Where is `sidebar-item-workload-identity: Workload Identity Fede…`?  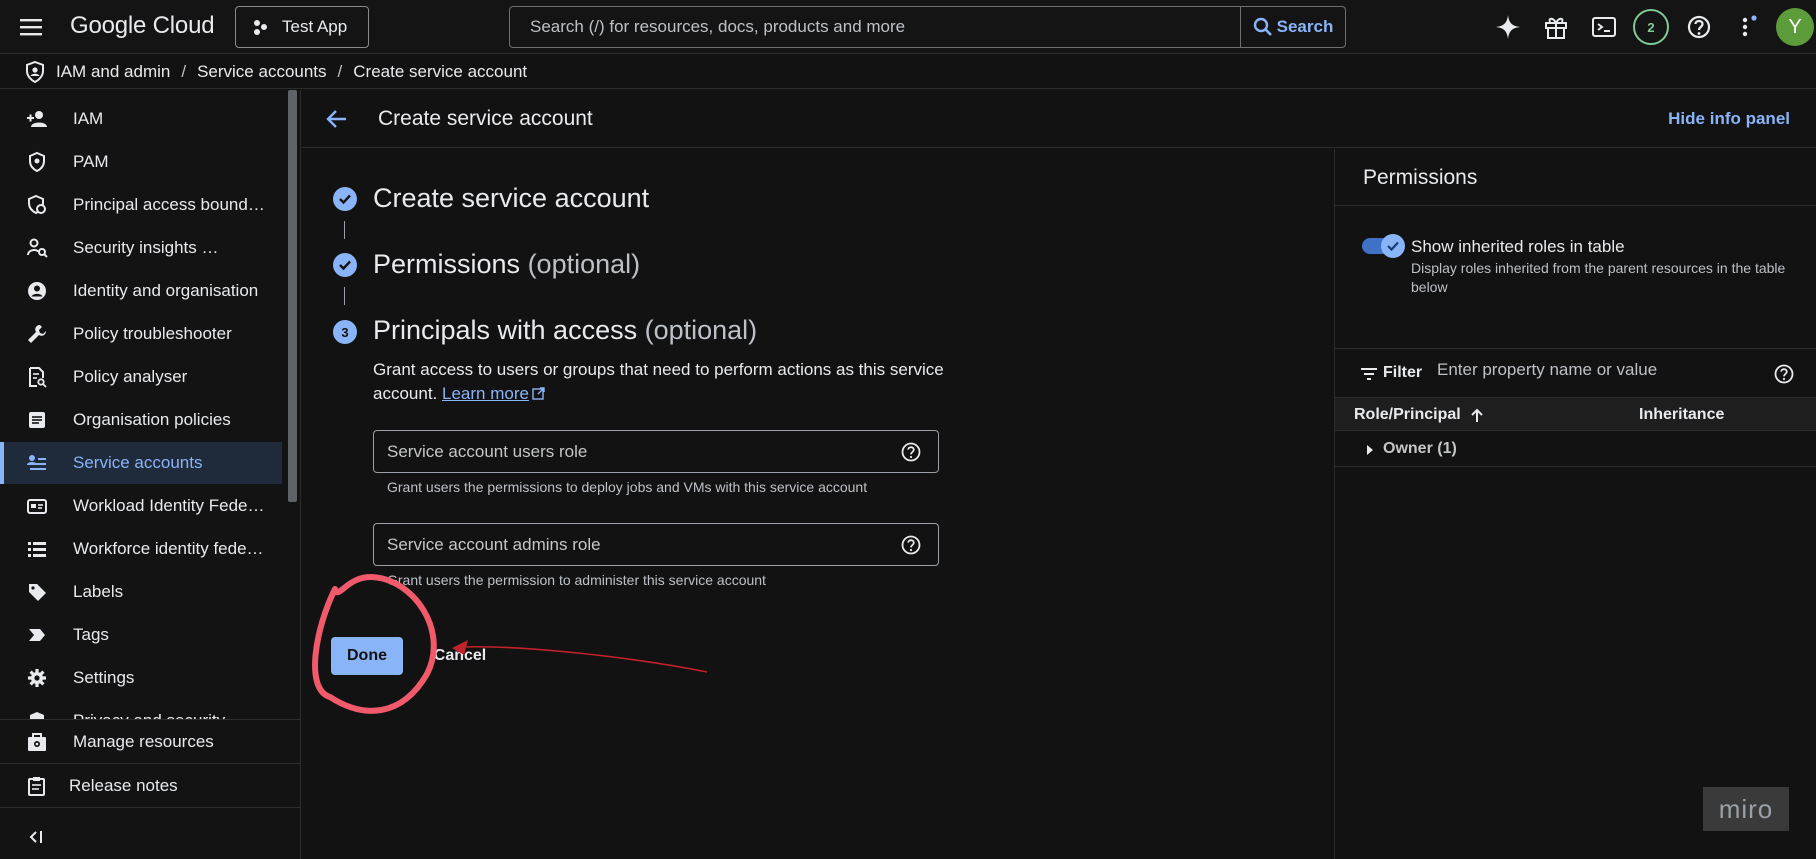
sidebar-item-workload-identity: Workload Identity Fede… is located at coordinates (141, 506).